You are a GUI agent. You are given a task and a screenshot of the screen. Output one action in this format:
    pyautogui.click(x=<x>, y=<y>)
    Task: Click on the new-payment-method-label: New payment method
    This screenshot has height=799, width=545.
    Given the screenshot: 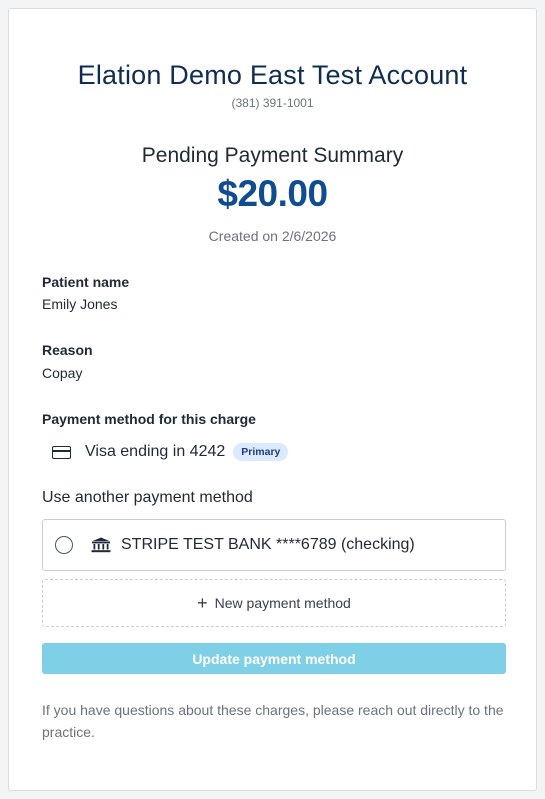 What is the action you would take?
    pyautogui.click(x=282, y=603)
    